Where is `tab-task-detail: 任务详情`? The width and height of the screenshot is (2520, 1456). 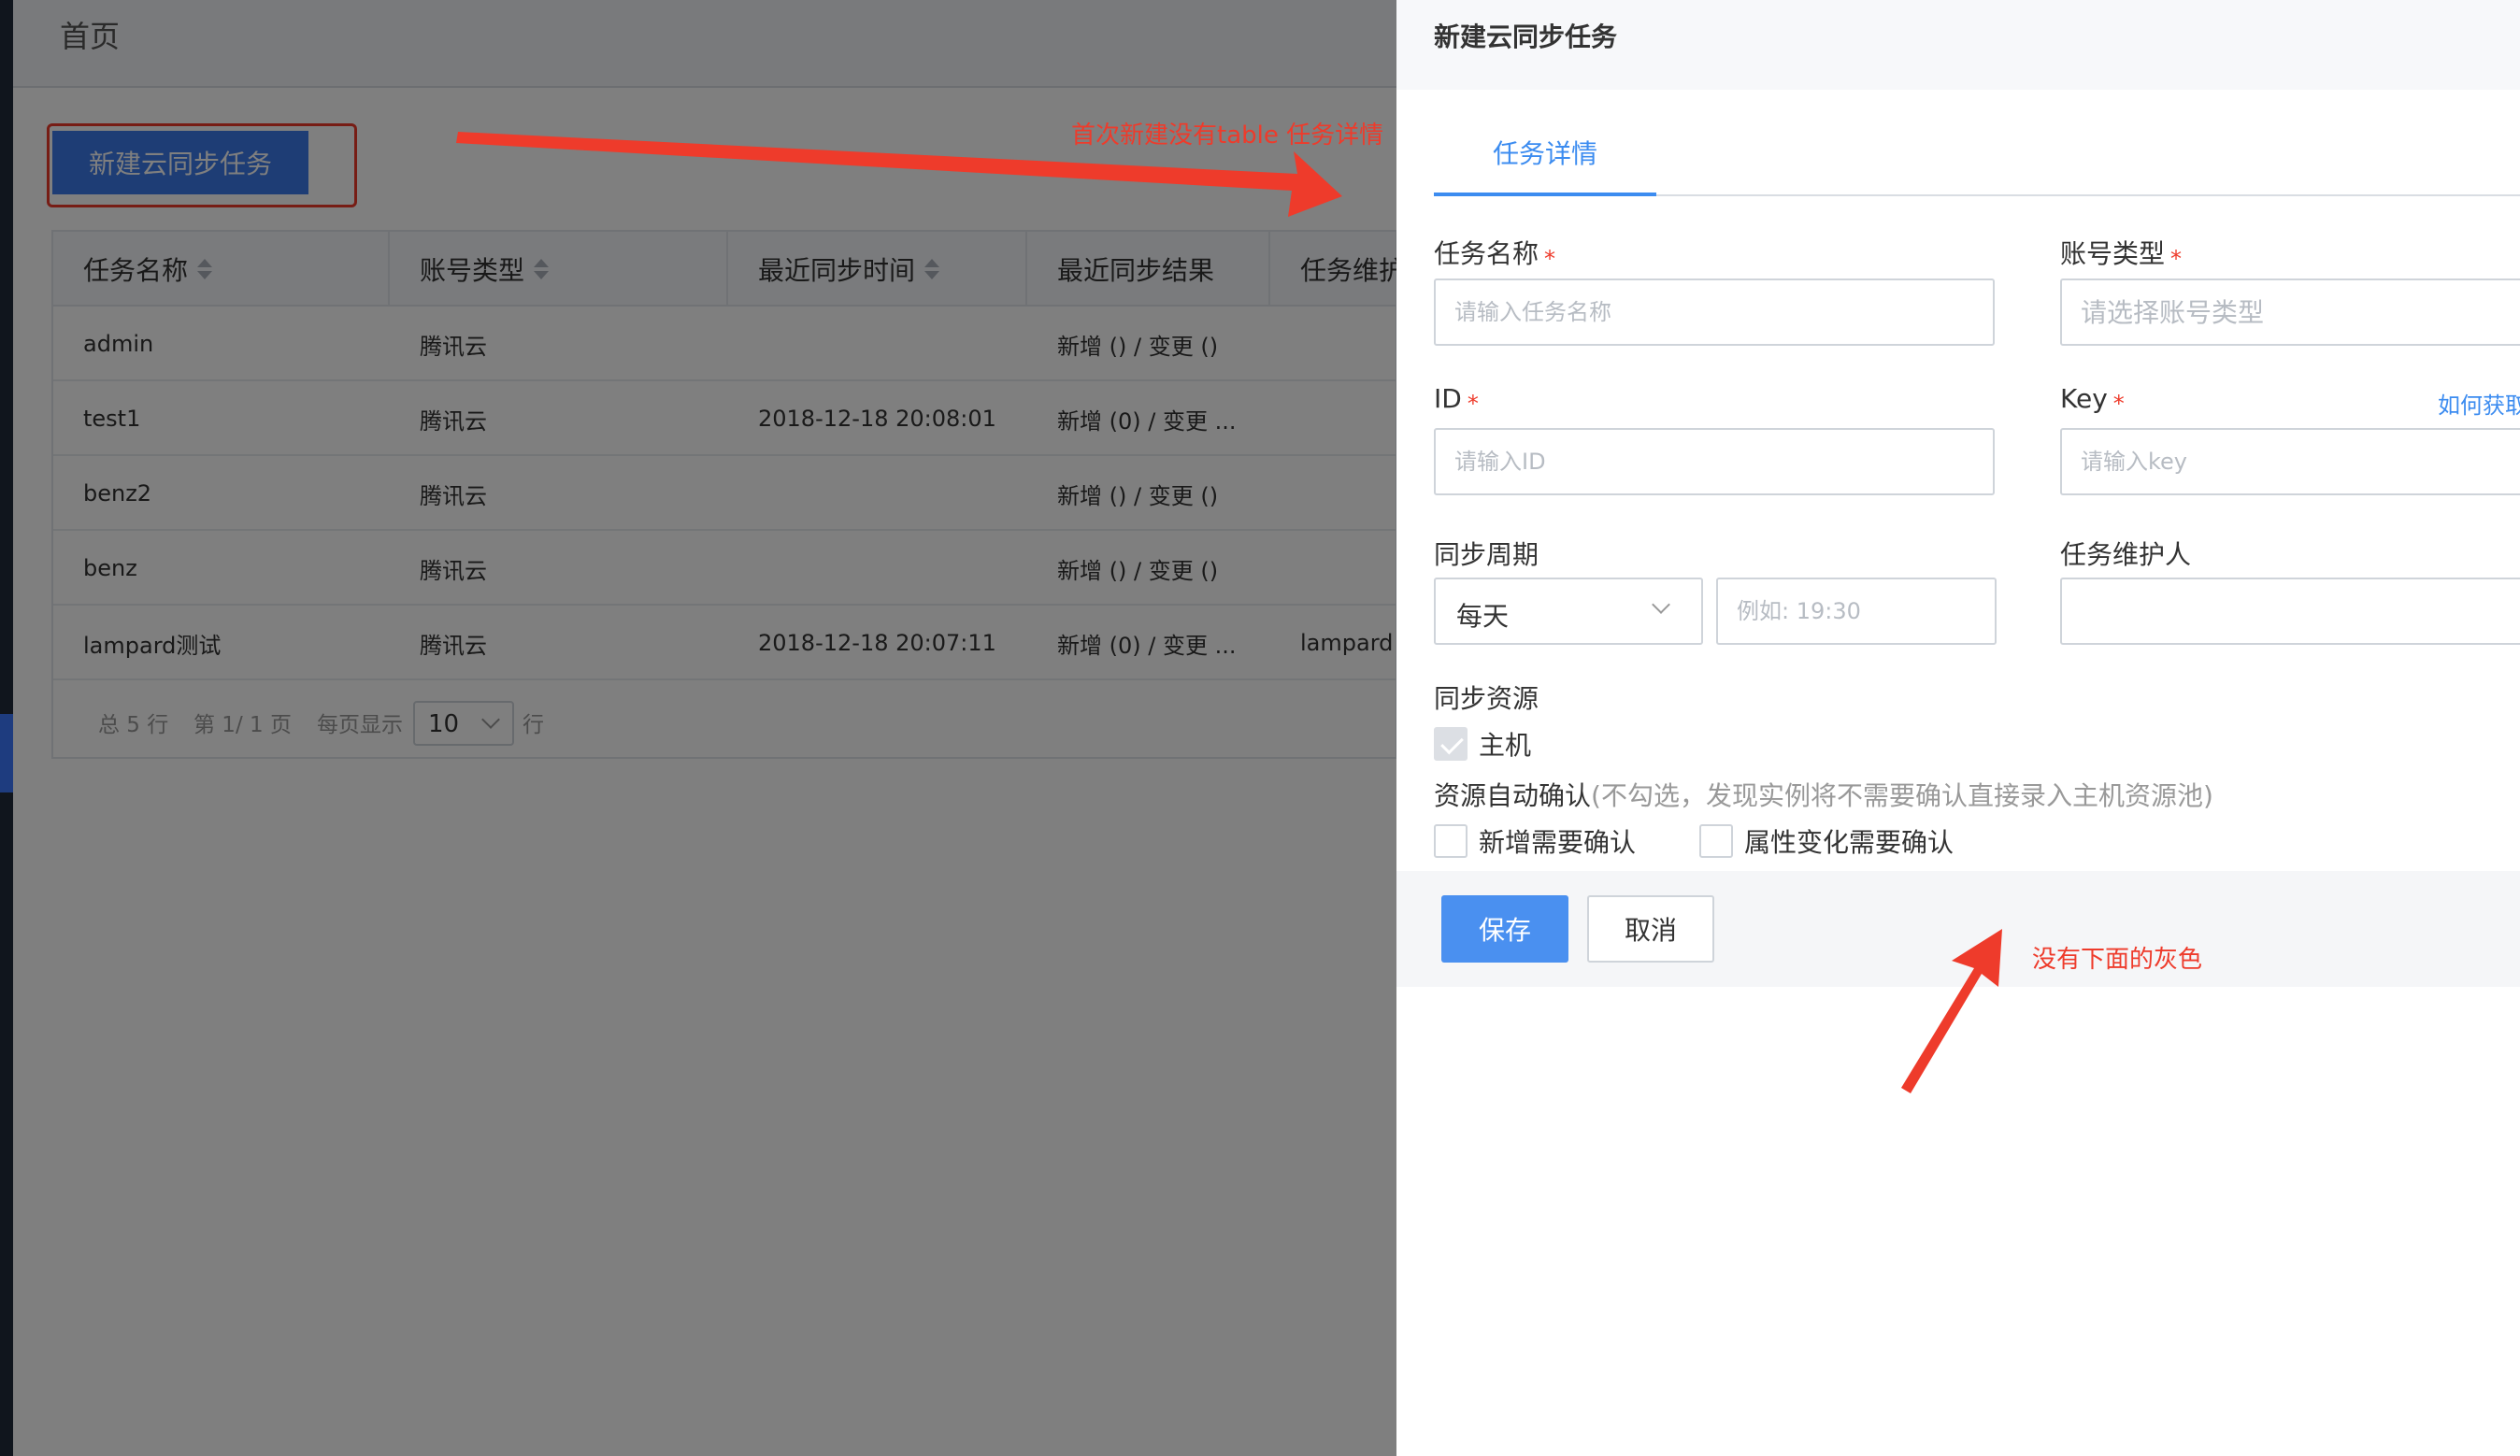 tab-task-detail: 任务详情 is located at coordinates (1545, 154).